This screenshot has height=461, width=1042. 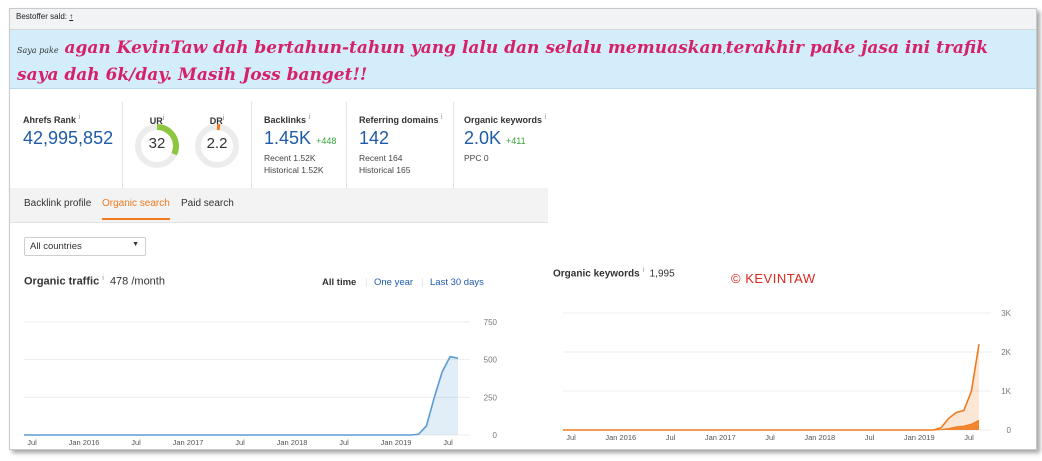 I want to click on organic-keywords-chart-value: 1,995, so click(x=662, y=274).